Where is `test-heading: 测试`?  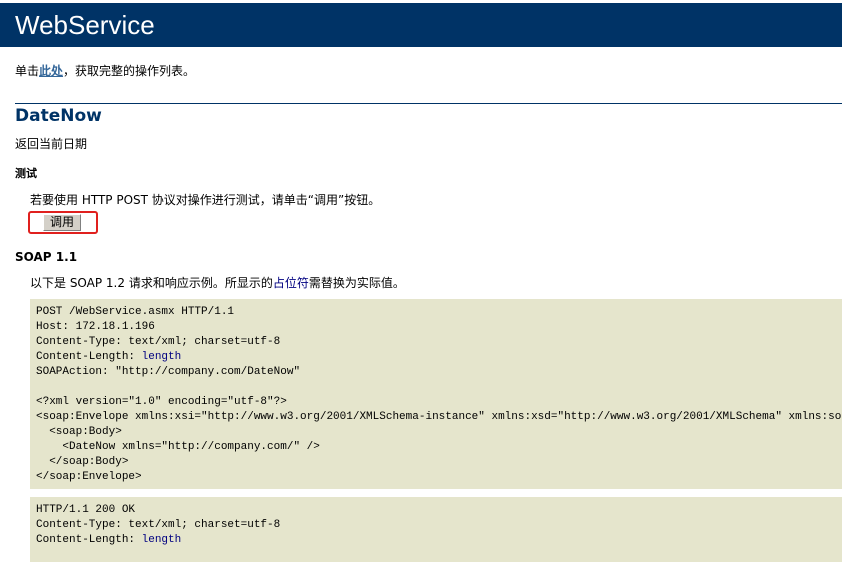
test-heading: 测试 is located at coordinates (26, 173).